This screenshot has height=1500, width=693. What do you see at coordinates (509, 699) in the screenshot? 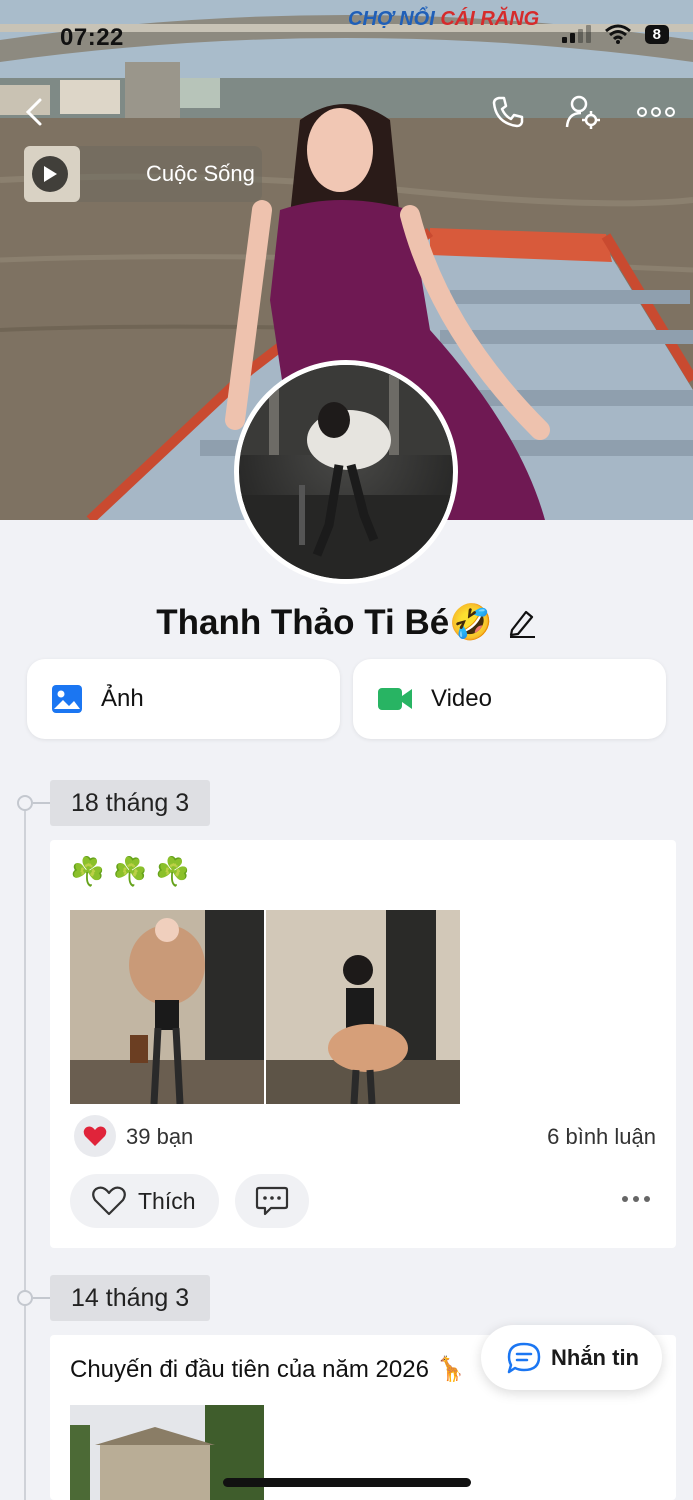
I see `videos-button: Video` at bounding box center [509, 699].